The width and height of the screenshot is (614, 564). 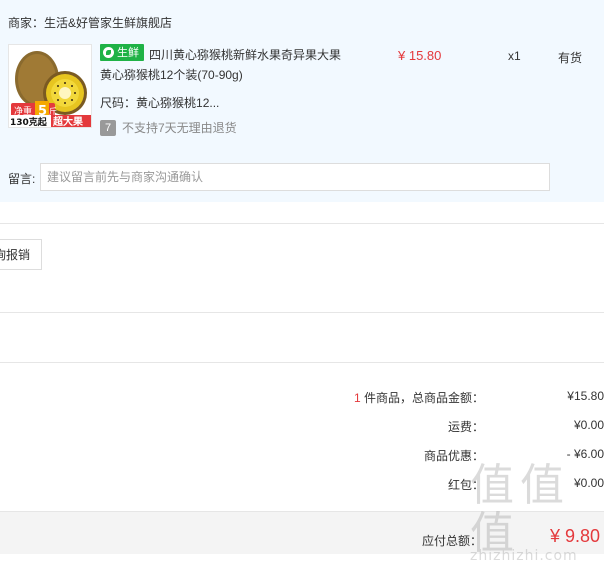 I want to click on unit-price: ¥ 15.80, so click(x=420, y=55).